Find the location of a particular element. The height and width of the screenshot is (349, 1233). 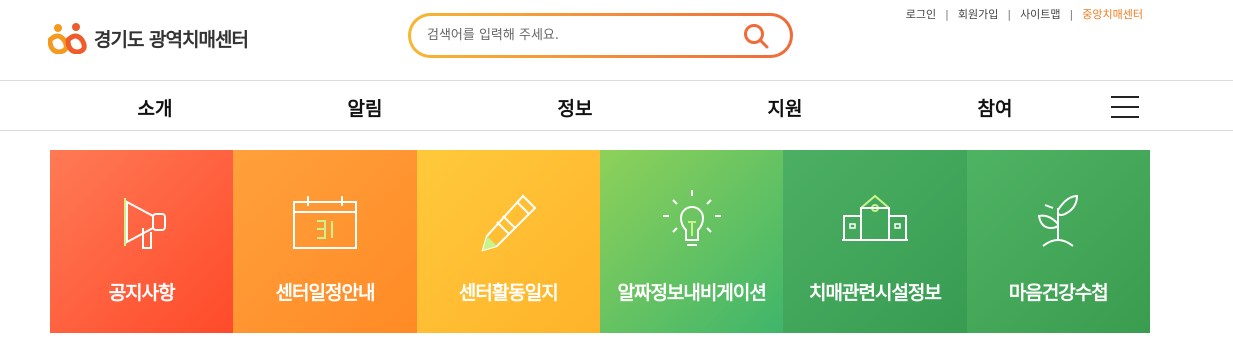

main-nav: 소개 알림 정보 지원 참여 is located at coordinates (616, 105).